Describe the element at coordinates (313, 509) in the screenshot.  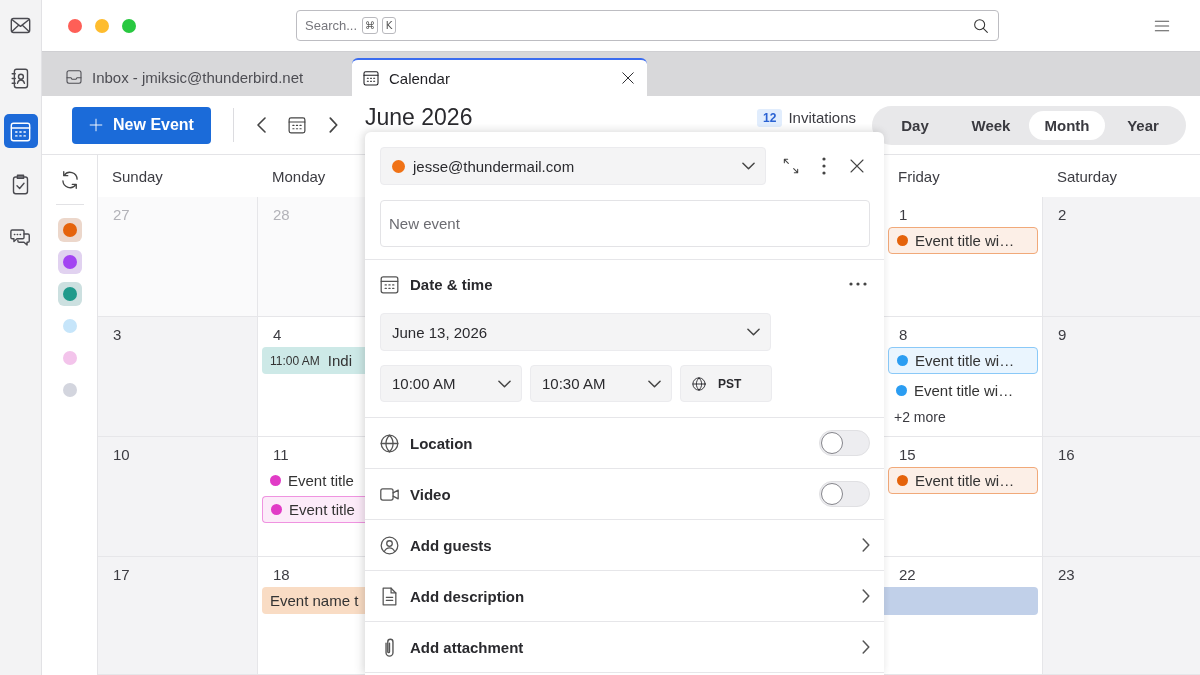
I see `event-chip: Event title` at that location.